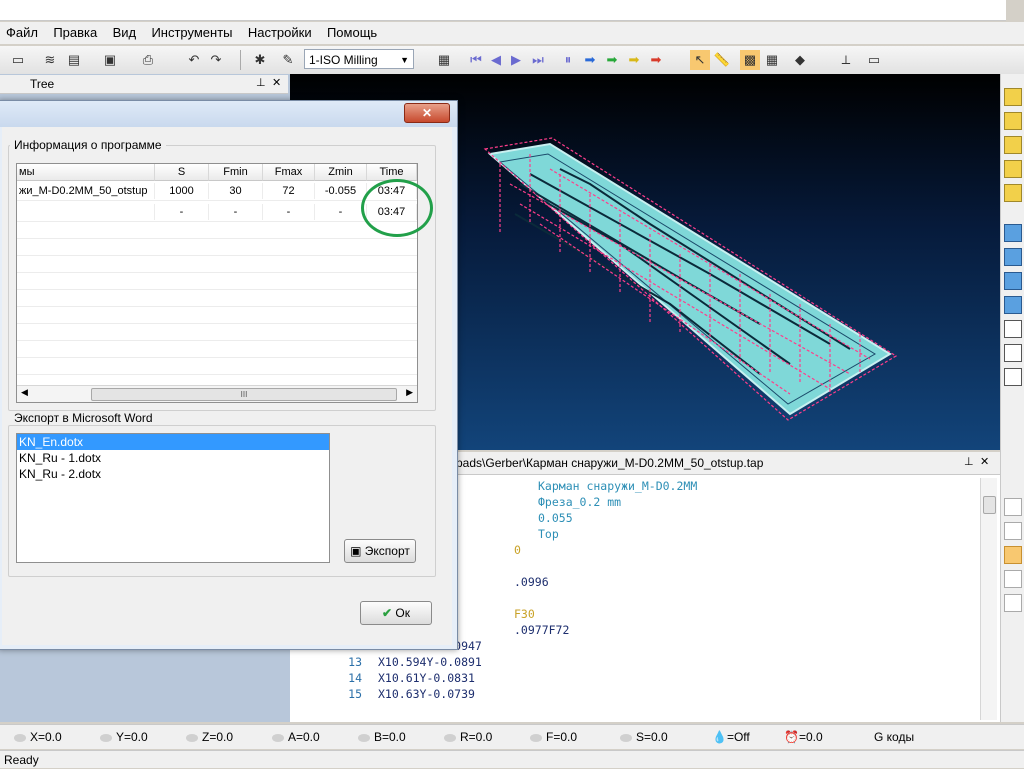 This screenshot has height=769, width=1024. Describe the element at coordinates (18, 60) in the screenshot. I see `new-file-icon: ▭` at that location.